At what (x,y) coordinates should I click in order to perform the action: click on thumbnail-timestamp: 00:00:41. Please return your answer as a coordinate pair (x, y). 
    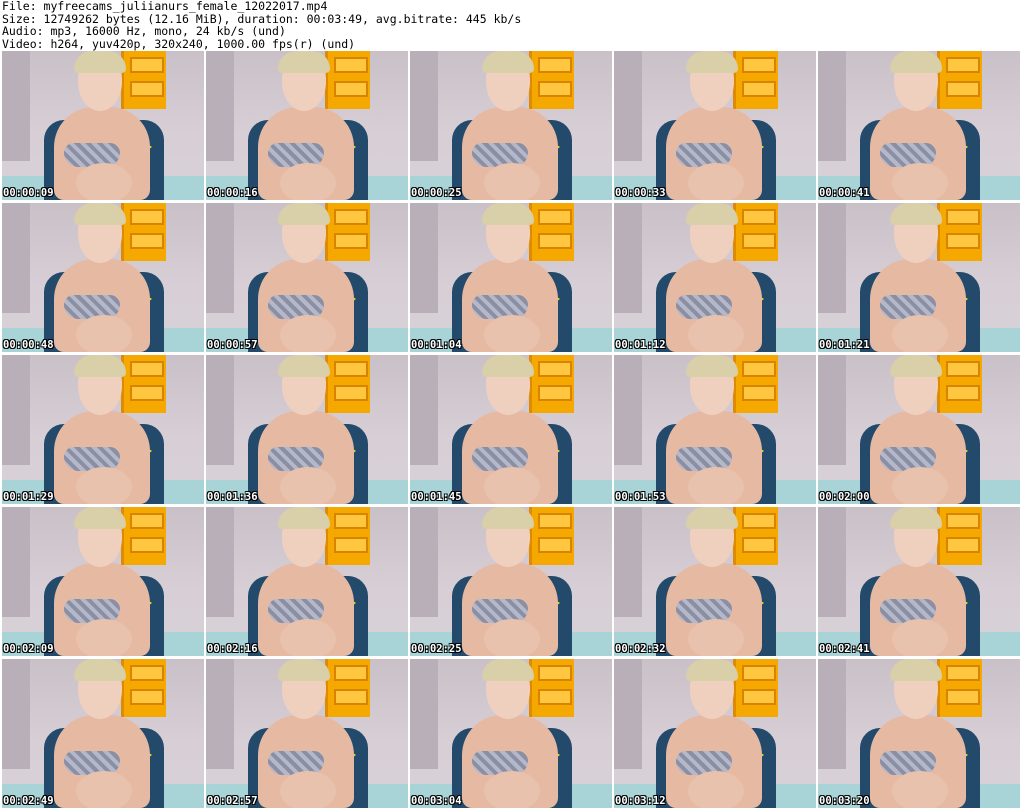
    Looking at the image, I should click on (844, 193).